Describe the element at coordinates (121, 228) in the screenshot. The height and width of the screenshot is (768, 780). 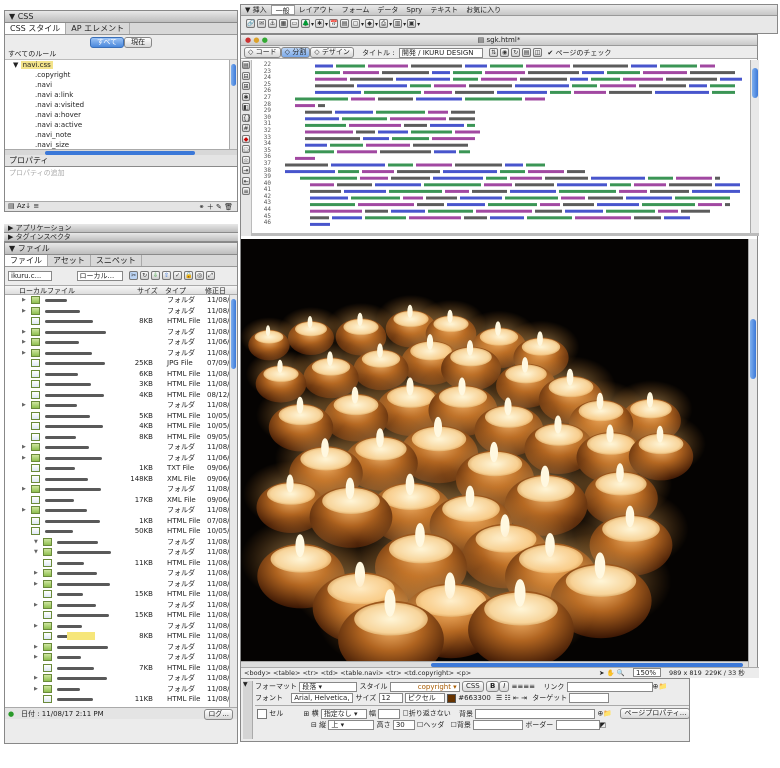
I see `applications-panel-header: ▶ アプリケーション` at that location.